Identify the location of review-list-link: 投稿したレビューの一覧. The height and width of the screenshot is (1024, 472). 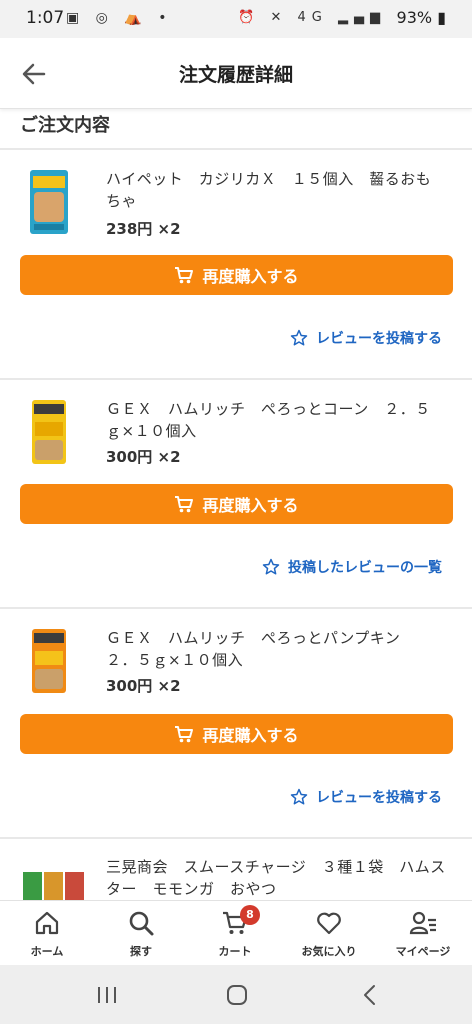
(352, 567).